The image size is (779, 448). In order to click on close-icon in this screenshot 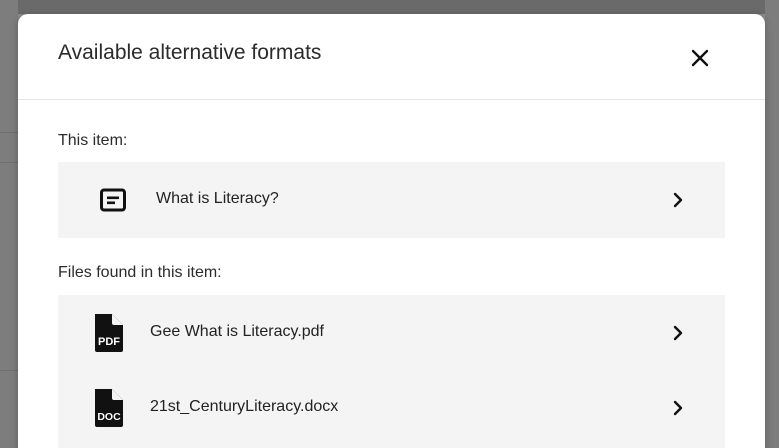, I will do `click(700, 58)`.